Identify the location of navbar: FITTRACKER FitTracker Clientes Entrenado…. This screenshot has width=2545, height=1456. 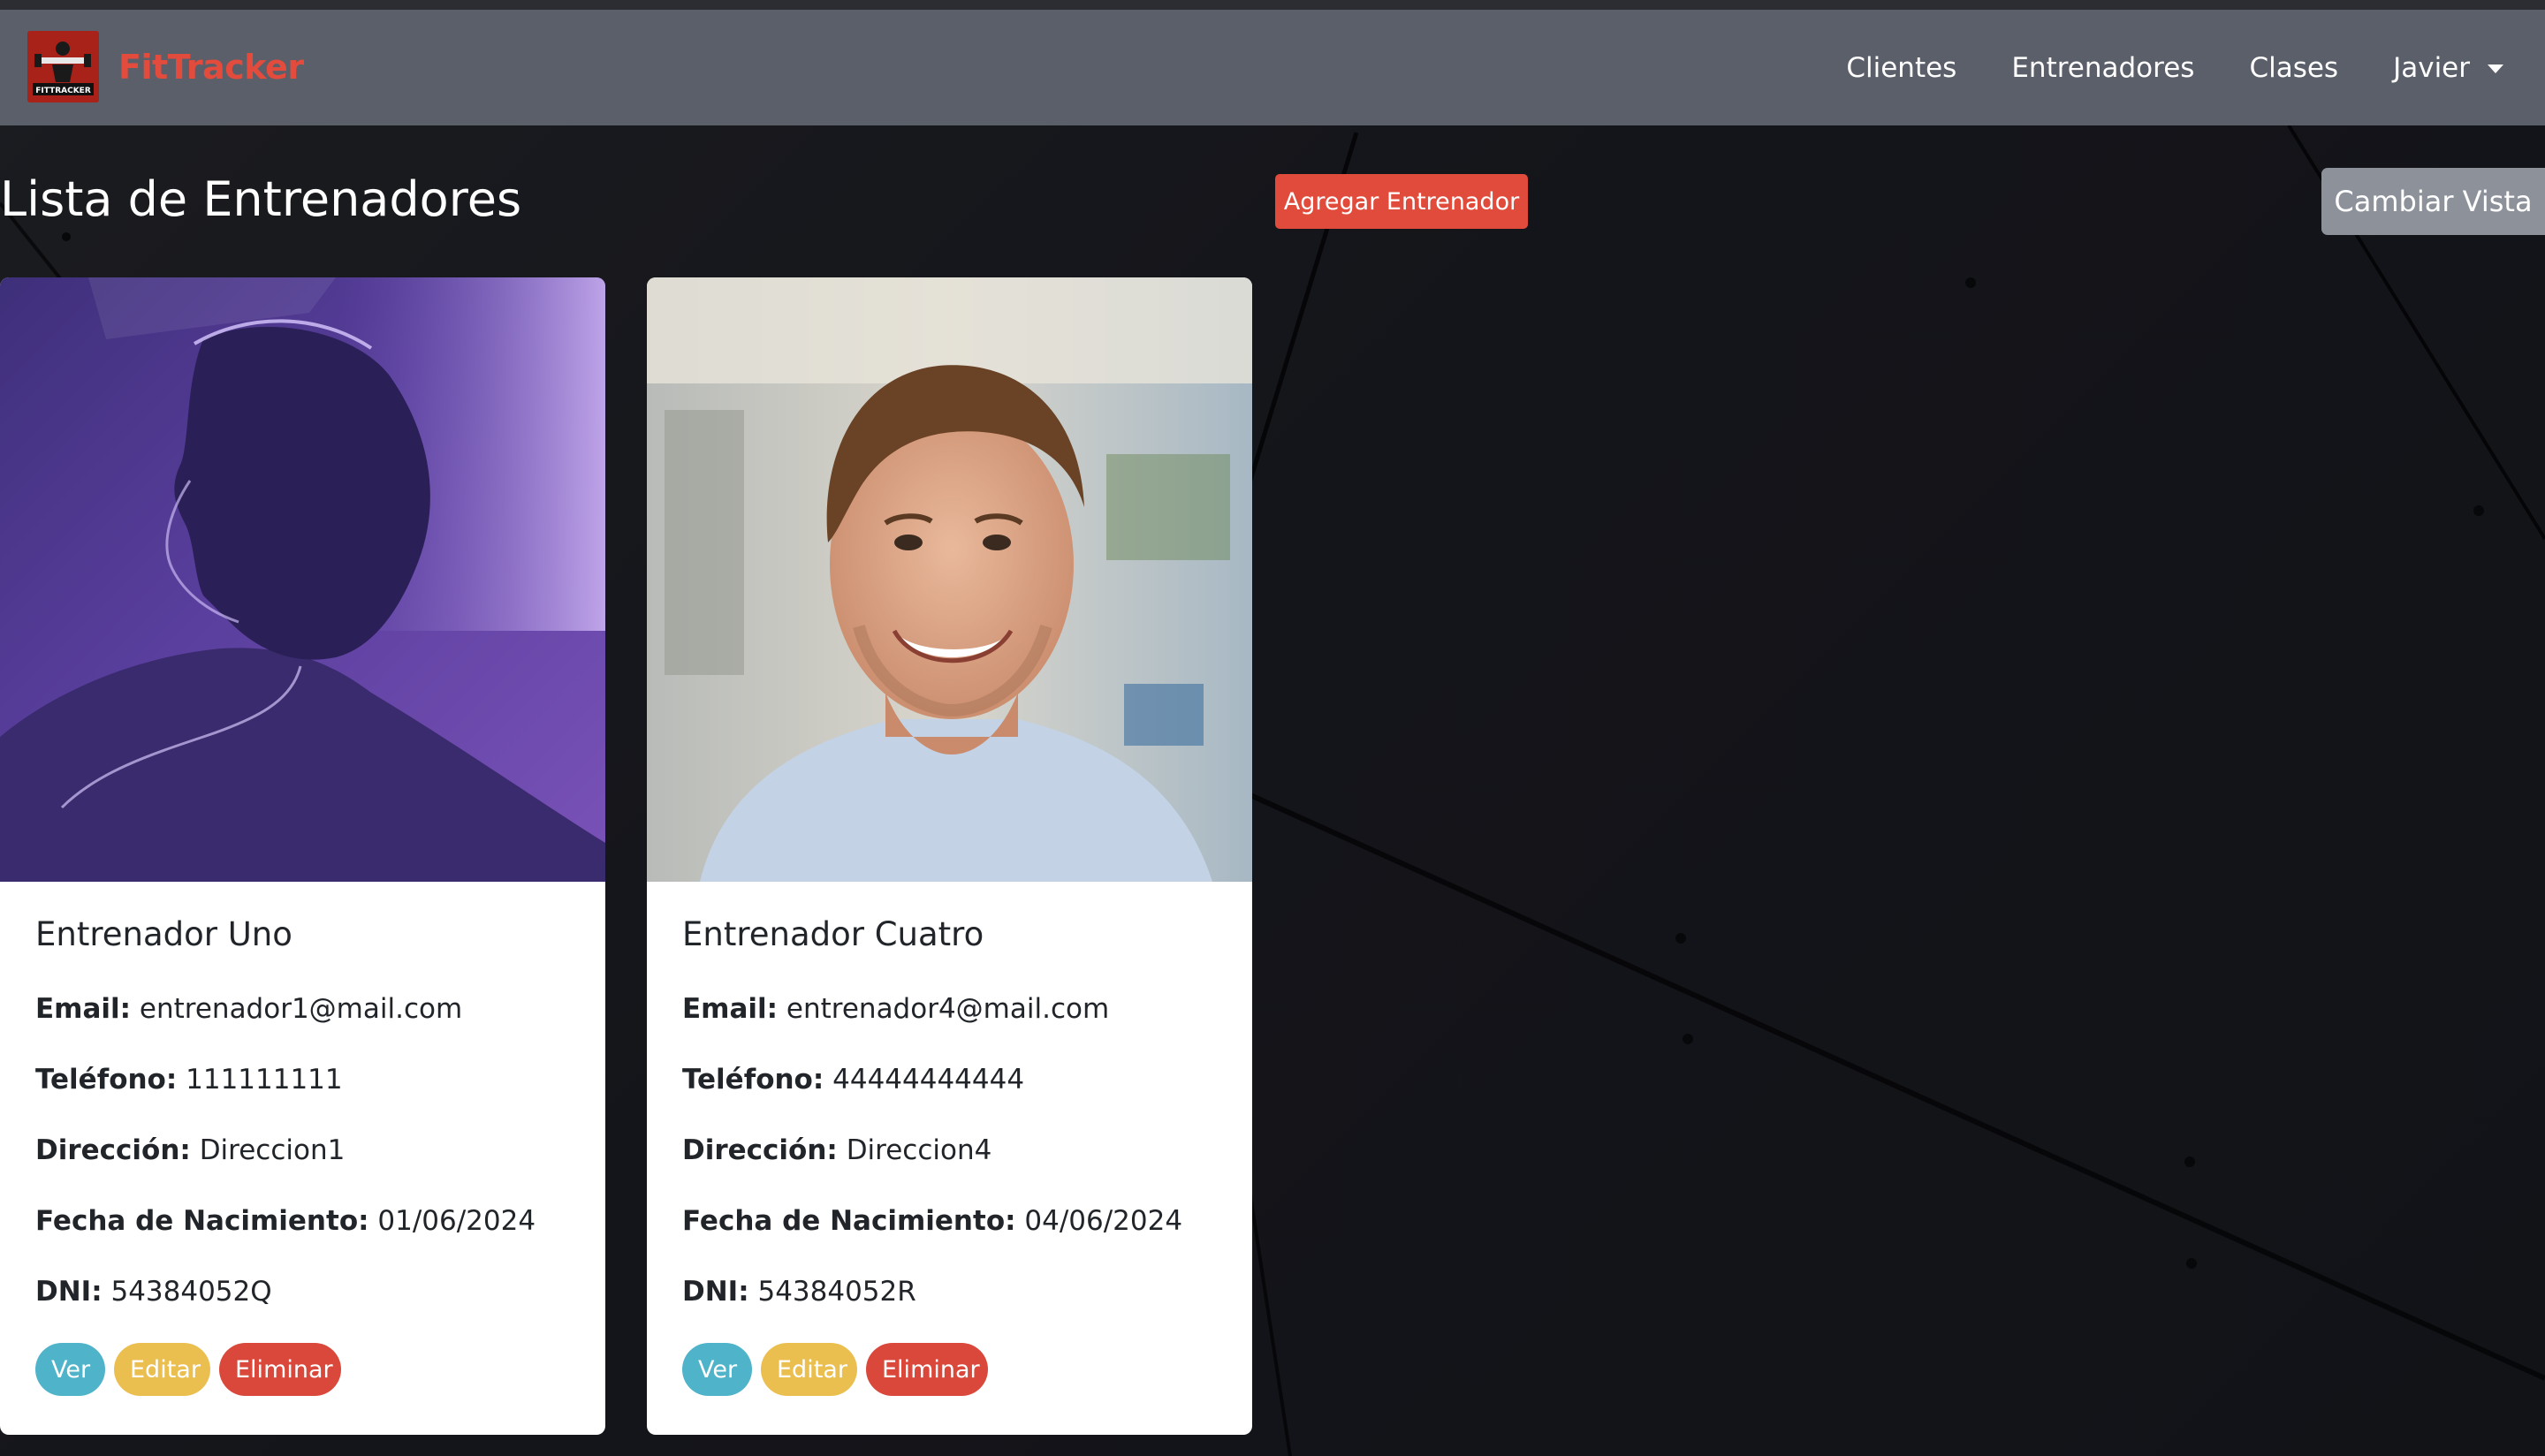
(1272, 68).